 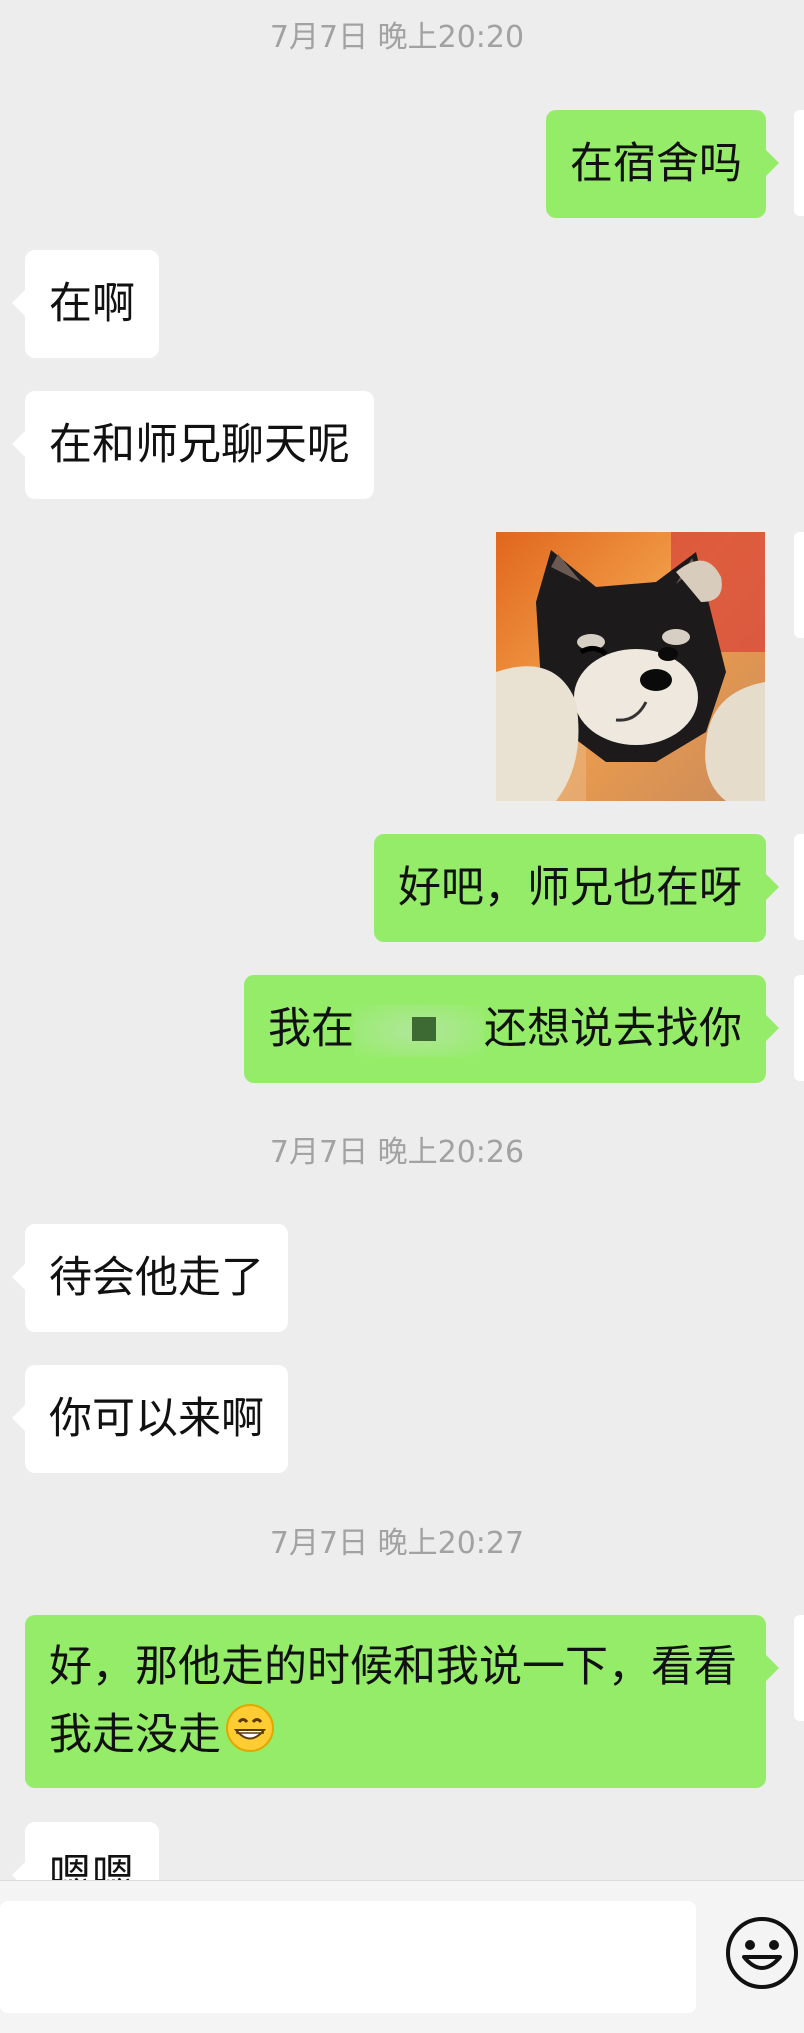 I want to click on timestamp: 7月7日 晚上20:26, so click(x=397, y=1152).